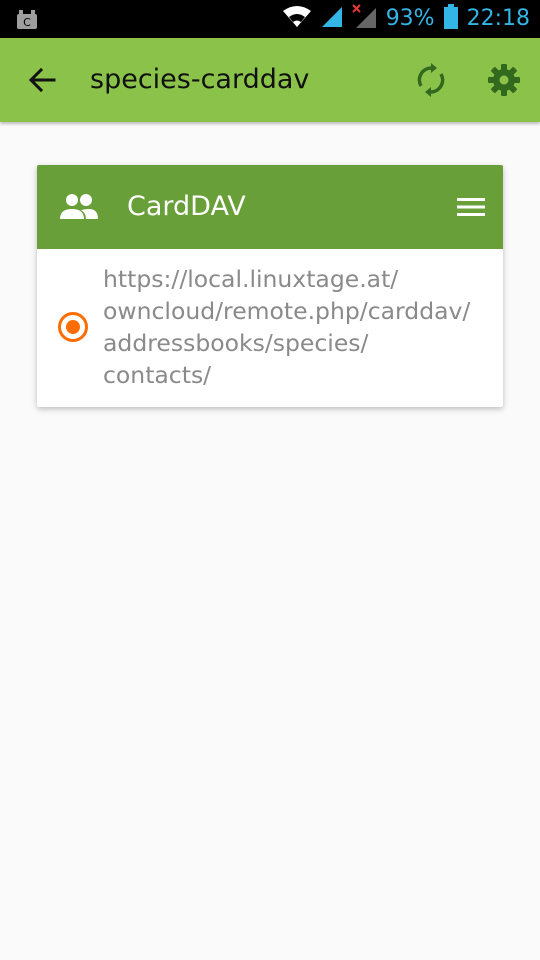 This screenshot has width=540, height=960. I want to click on url-line: owncloud/remote.php/carddav/, so click(287, 311).